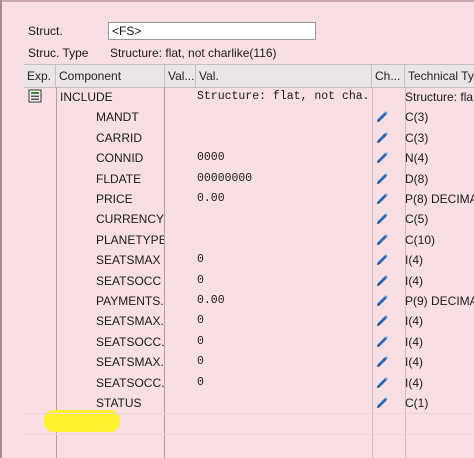 The image size is (474, 458). Describe the element at coordinates (1, 229) in the screenshot. I see `window-left-border` at that location.